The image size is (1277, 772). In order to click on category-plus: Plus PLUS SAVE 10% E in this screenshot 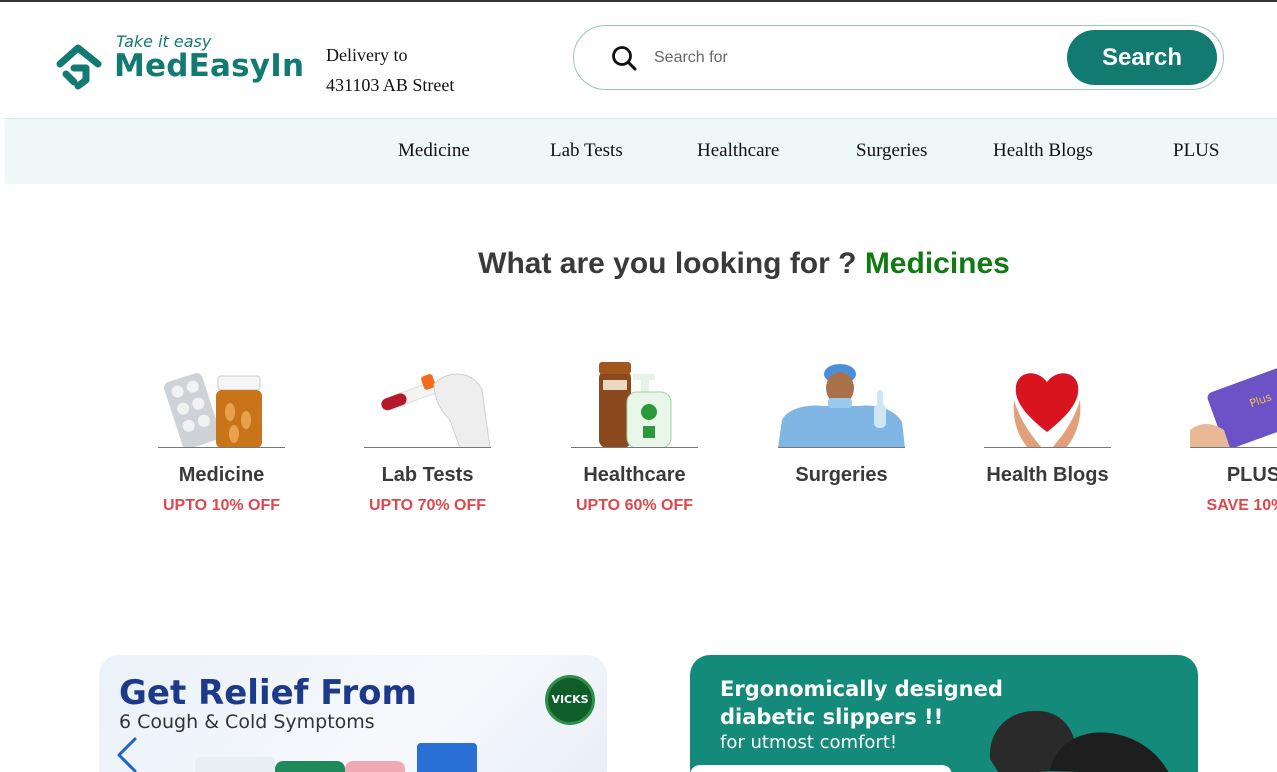, I will do `click(1233, 437)`.